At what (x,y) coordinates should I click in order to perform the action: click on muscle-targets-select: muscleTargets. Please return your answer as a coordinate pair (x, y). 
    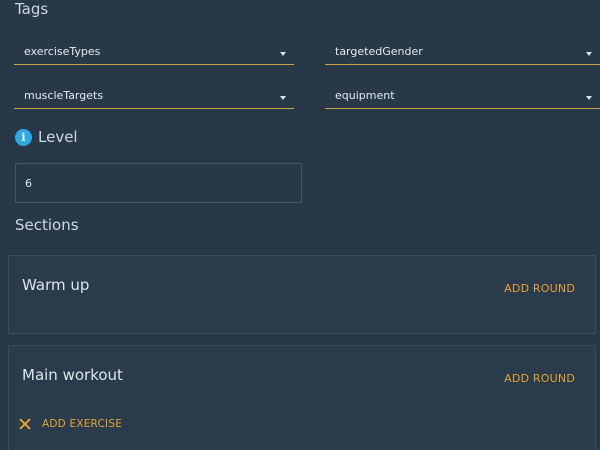
    Looking at the image, I should click on (154, 98).